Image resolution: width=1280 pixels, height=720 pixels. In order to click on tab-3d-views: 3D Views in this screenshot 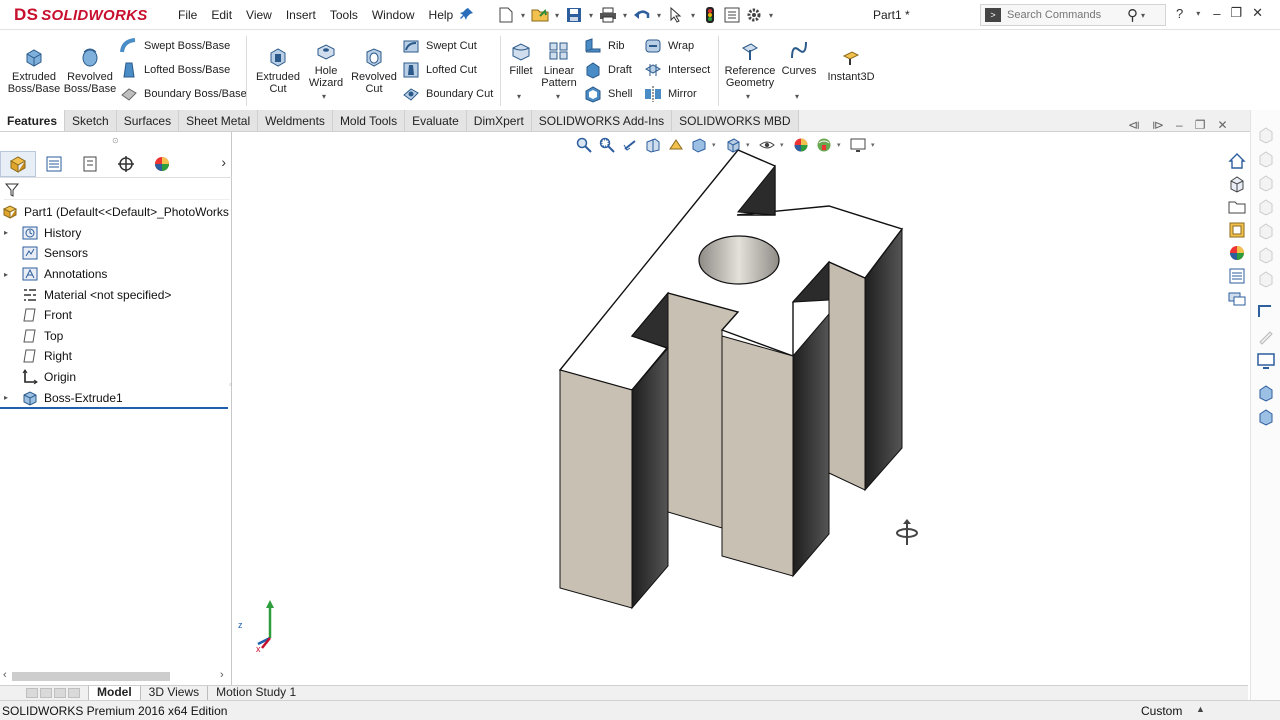, I will do `click(173, 693)`.